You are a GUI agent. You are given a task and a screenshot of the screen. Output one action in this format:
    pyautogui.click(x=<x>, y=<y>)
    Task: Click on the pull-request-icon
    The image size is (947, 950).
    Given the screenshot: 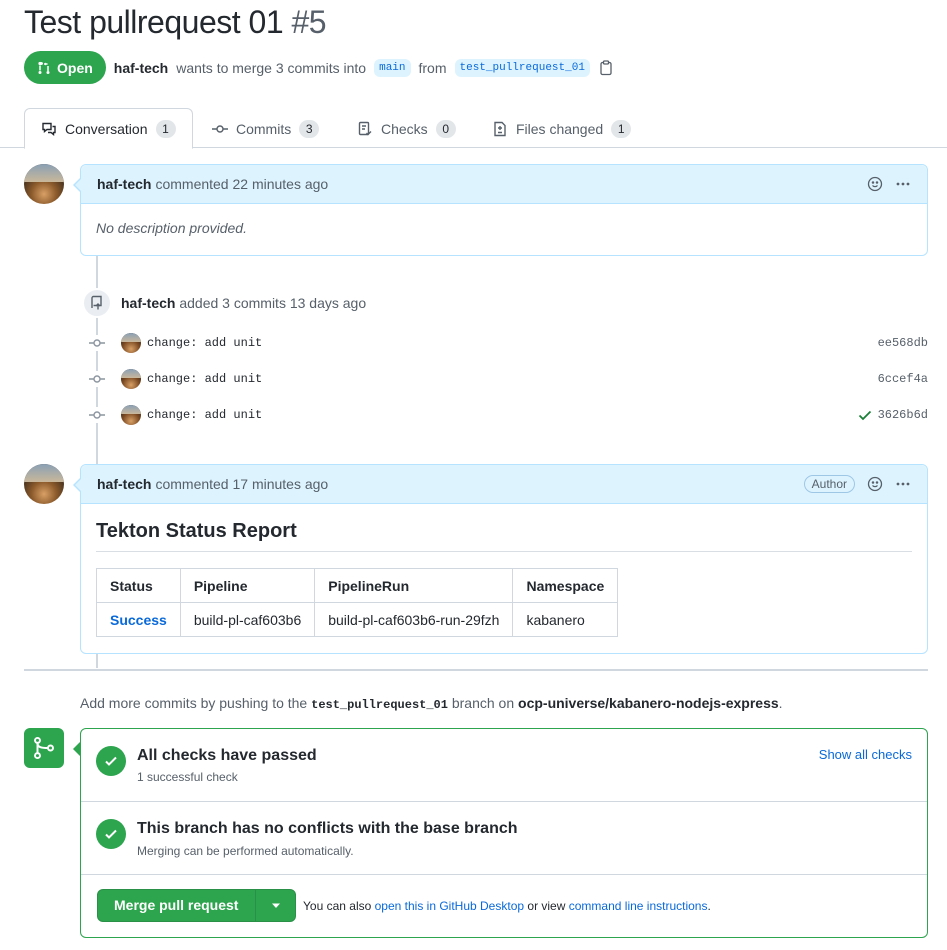 What is the action you would take?
    pyautogui.click(x=44, y=67)
    